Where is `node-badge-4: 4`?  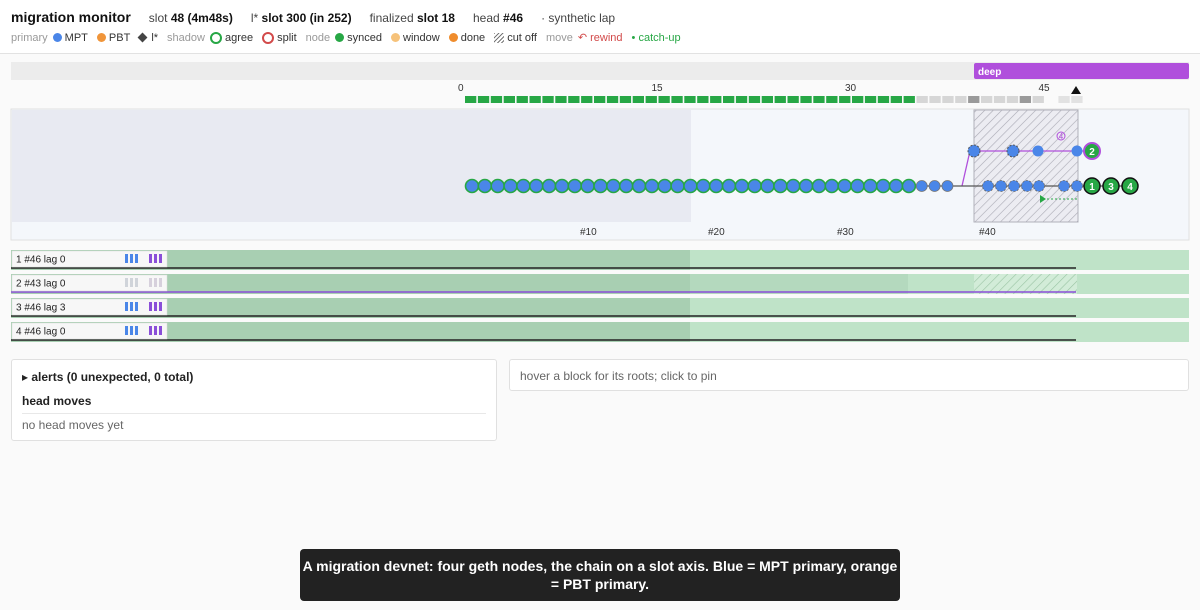
node-badge-4: 4 is located at coordinates (1130, 186).